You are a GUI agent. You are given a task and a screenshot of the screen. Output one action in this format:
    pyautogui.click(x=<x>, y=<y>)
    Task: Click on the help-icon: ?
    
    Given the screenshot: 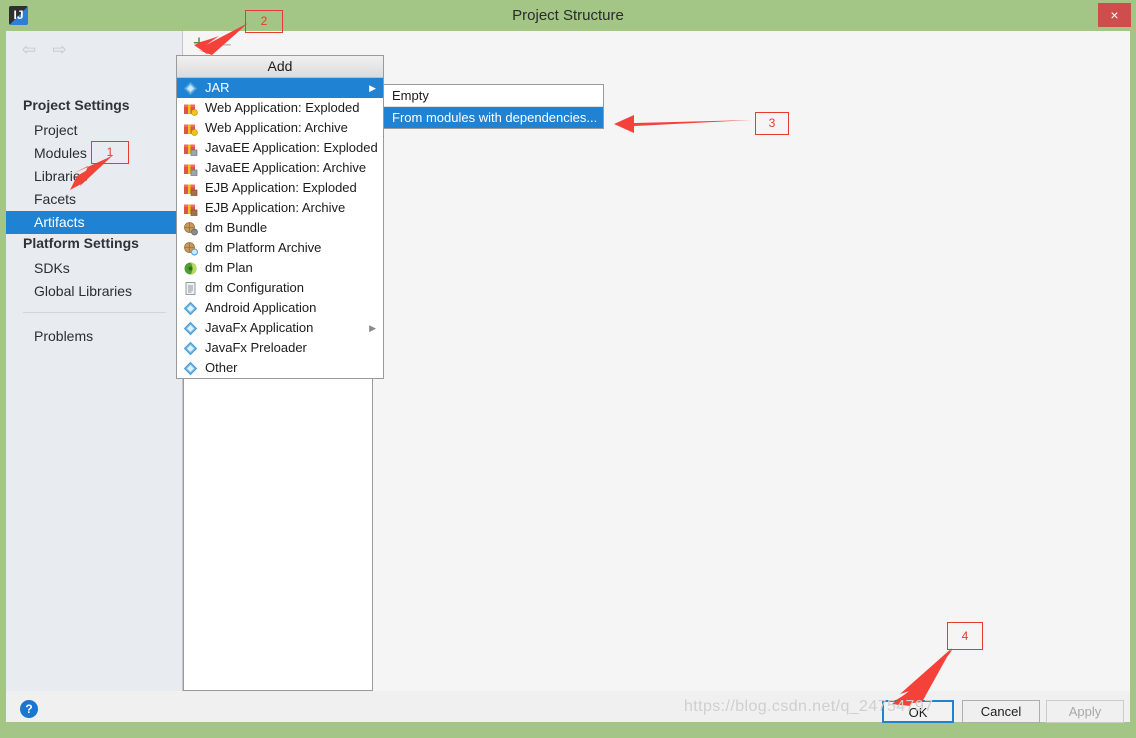 What is the action you would take?
    pyautogui.click(x=29, y=709)
    